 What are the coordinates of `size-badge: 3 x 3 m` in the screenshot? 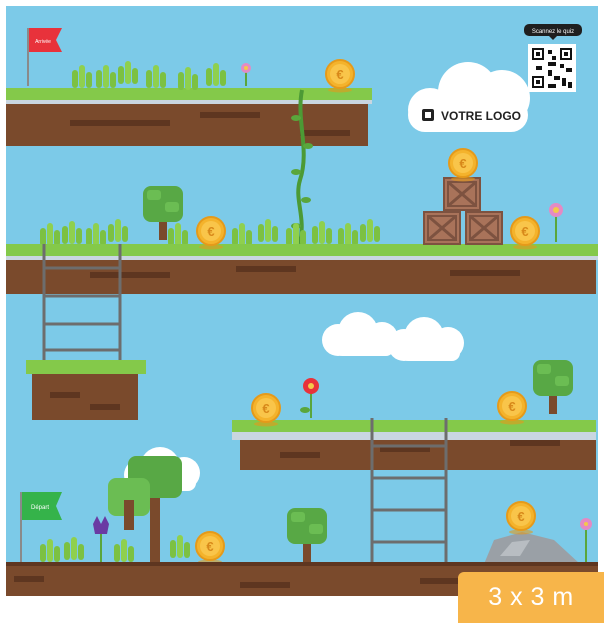 It's located at (531, 597).